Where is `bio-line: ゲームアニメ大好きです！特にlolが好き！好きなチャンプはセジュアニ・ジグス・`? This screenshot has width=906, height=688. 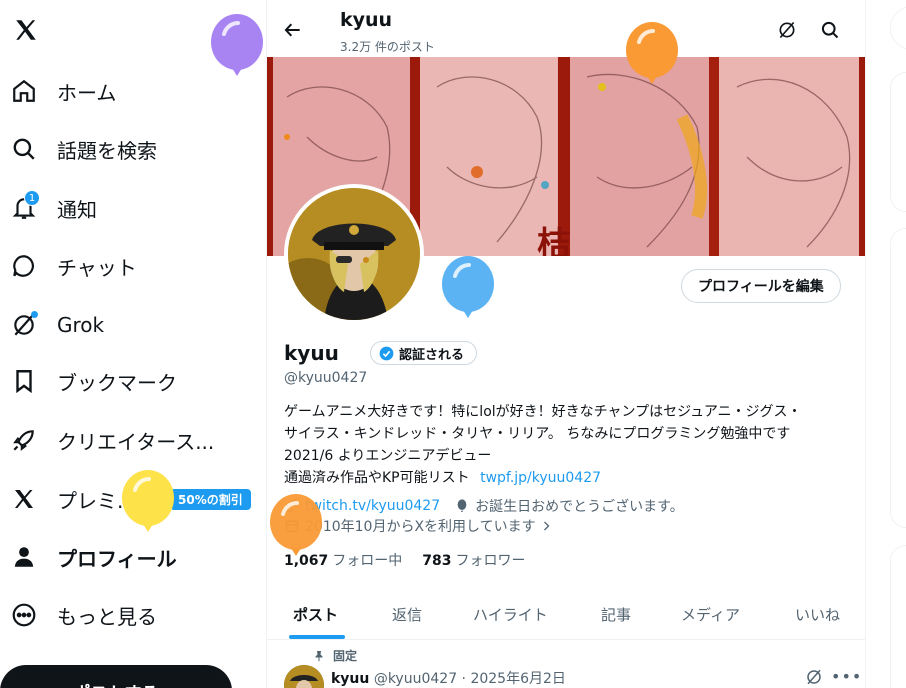 bio-line: ゲームアニメ大好きです！特にlolが好き！好きなチャンプはセジュアニ・ジグス・ is located at coordinates (543, 412).